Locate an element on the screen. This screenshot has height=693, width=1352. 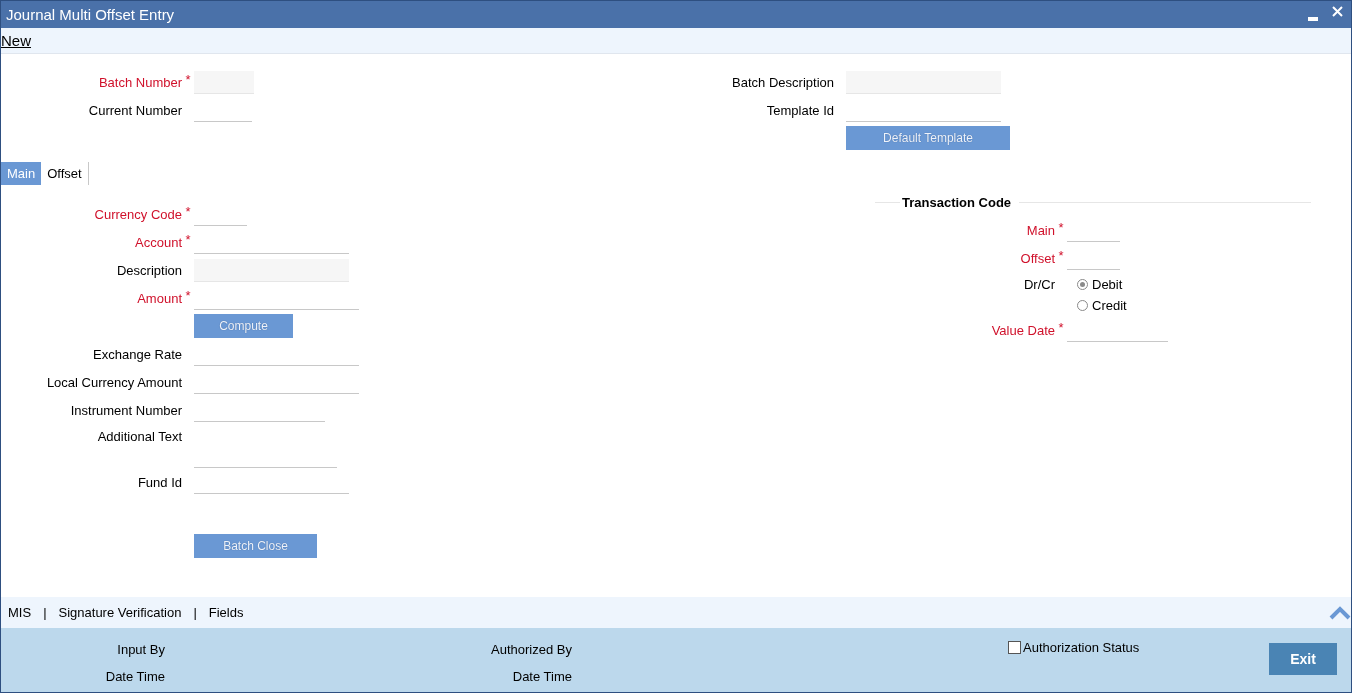
section-link: MIS is located at coordinates (20, 612).